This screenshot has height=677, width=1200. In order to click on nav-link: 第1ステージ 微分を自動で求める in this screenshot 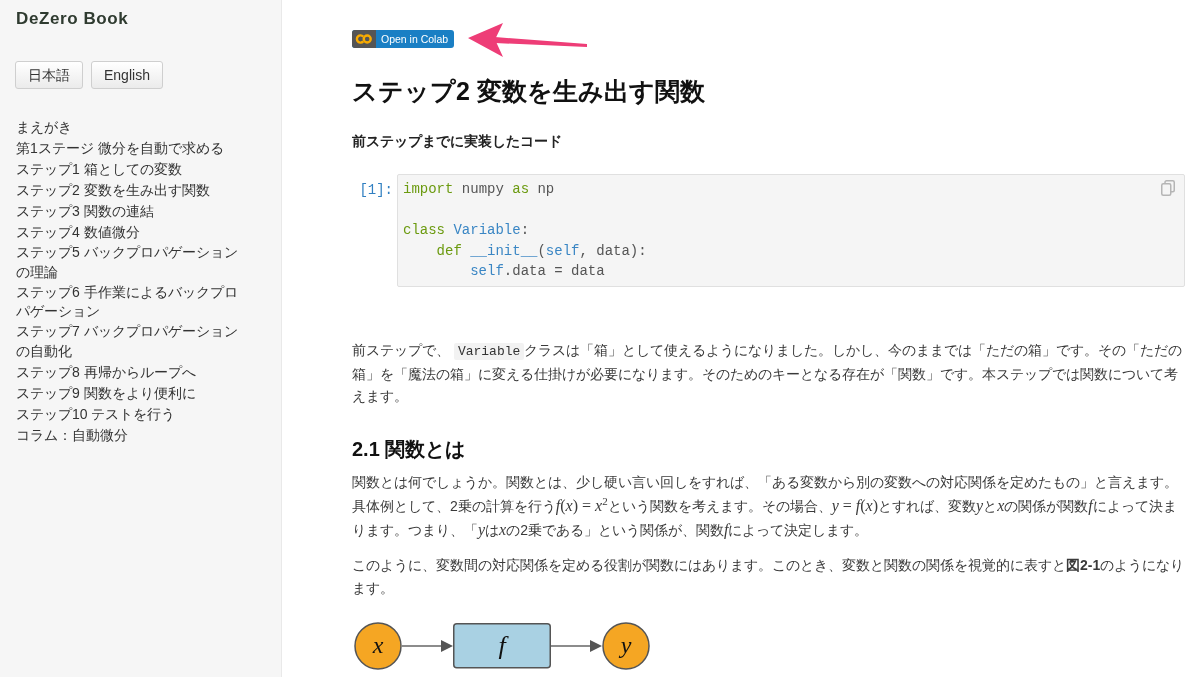, I will do `click(120, 149)`.